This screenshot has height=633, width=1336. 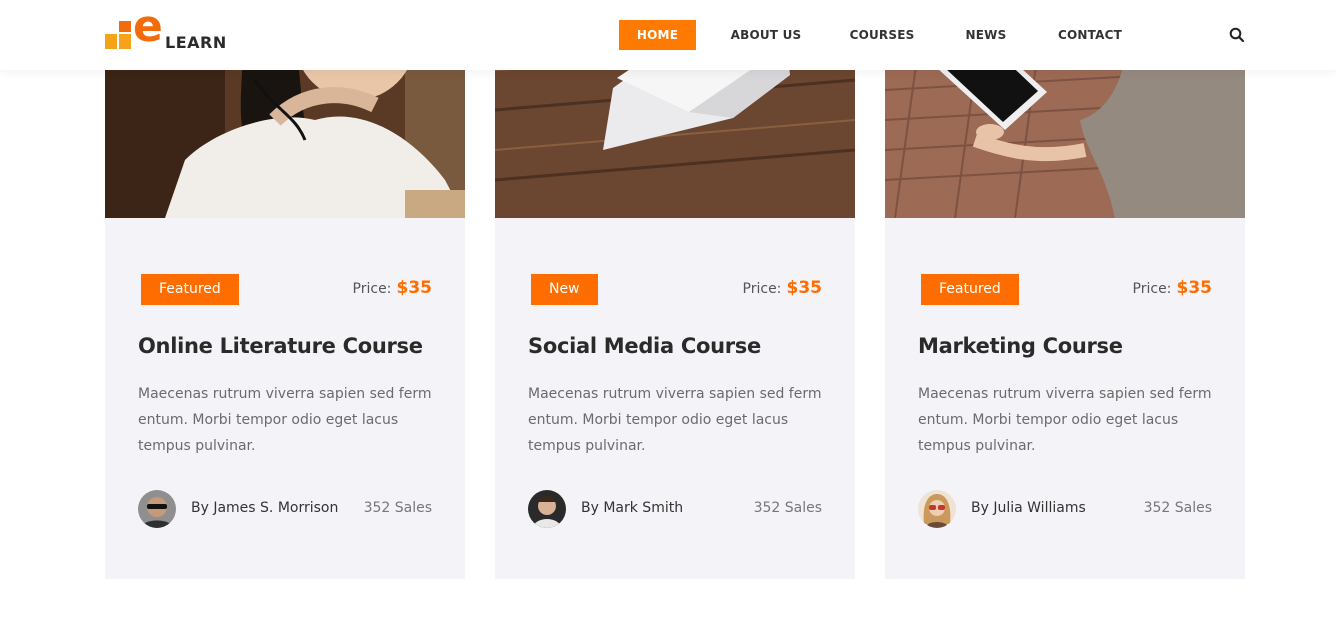 I want to click on course-badge: New, so click(x=564, y=289).